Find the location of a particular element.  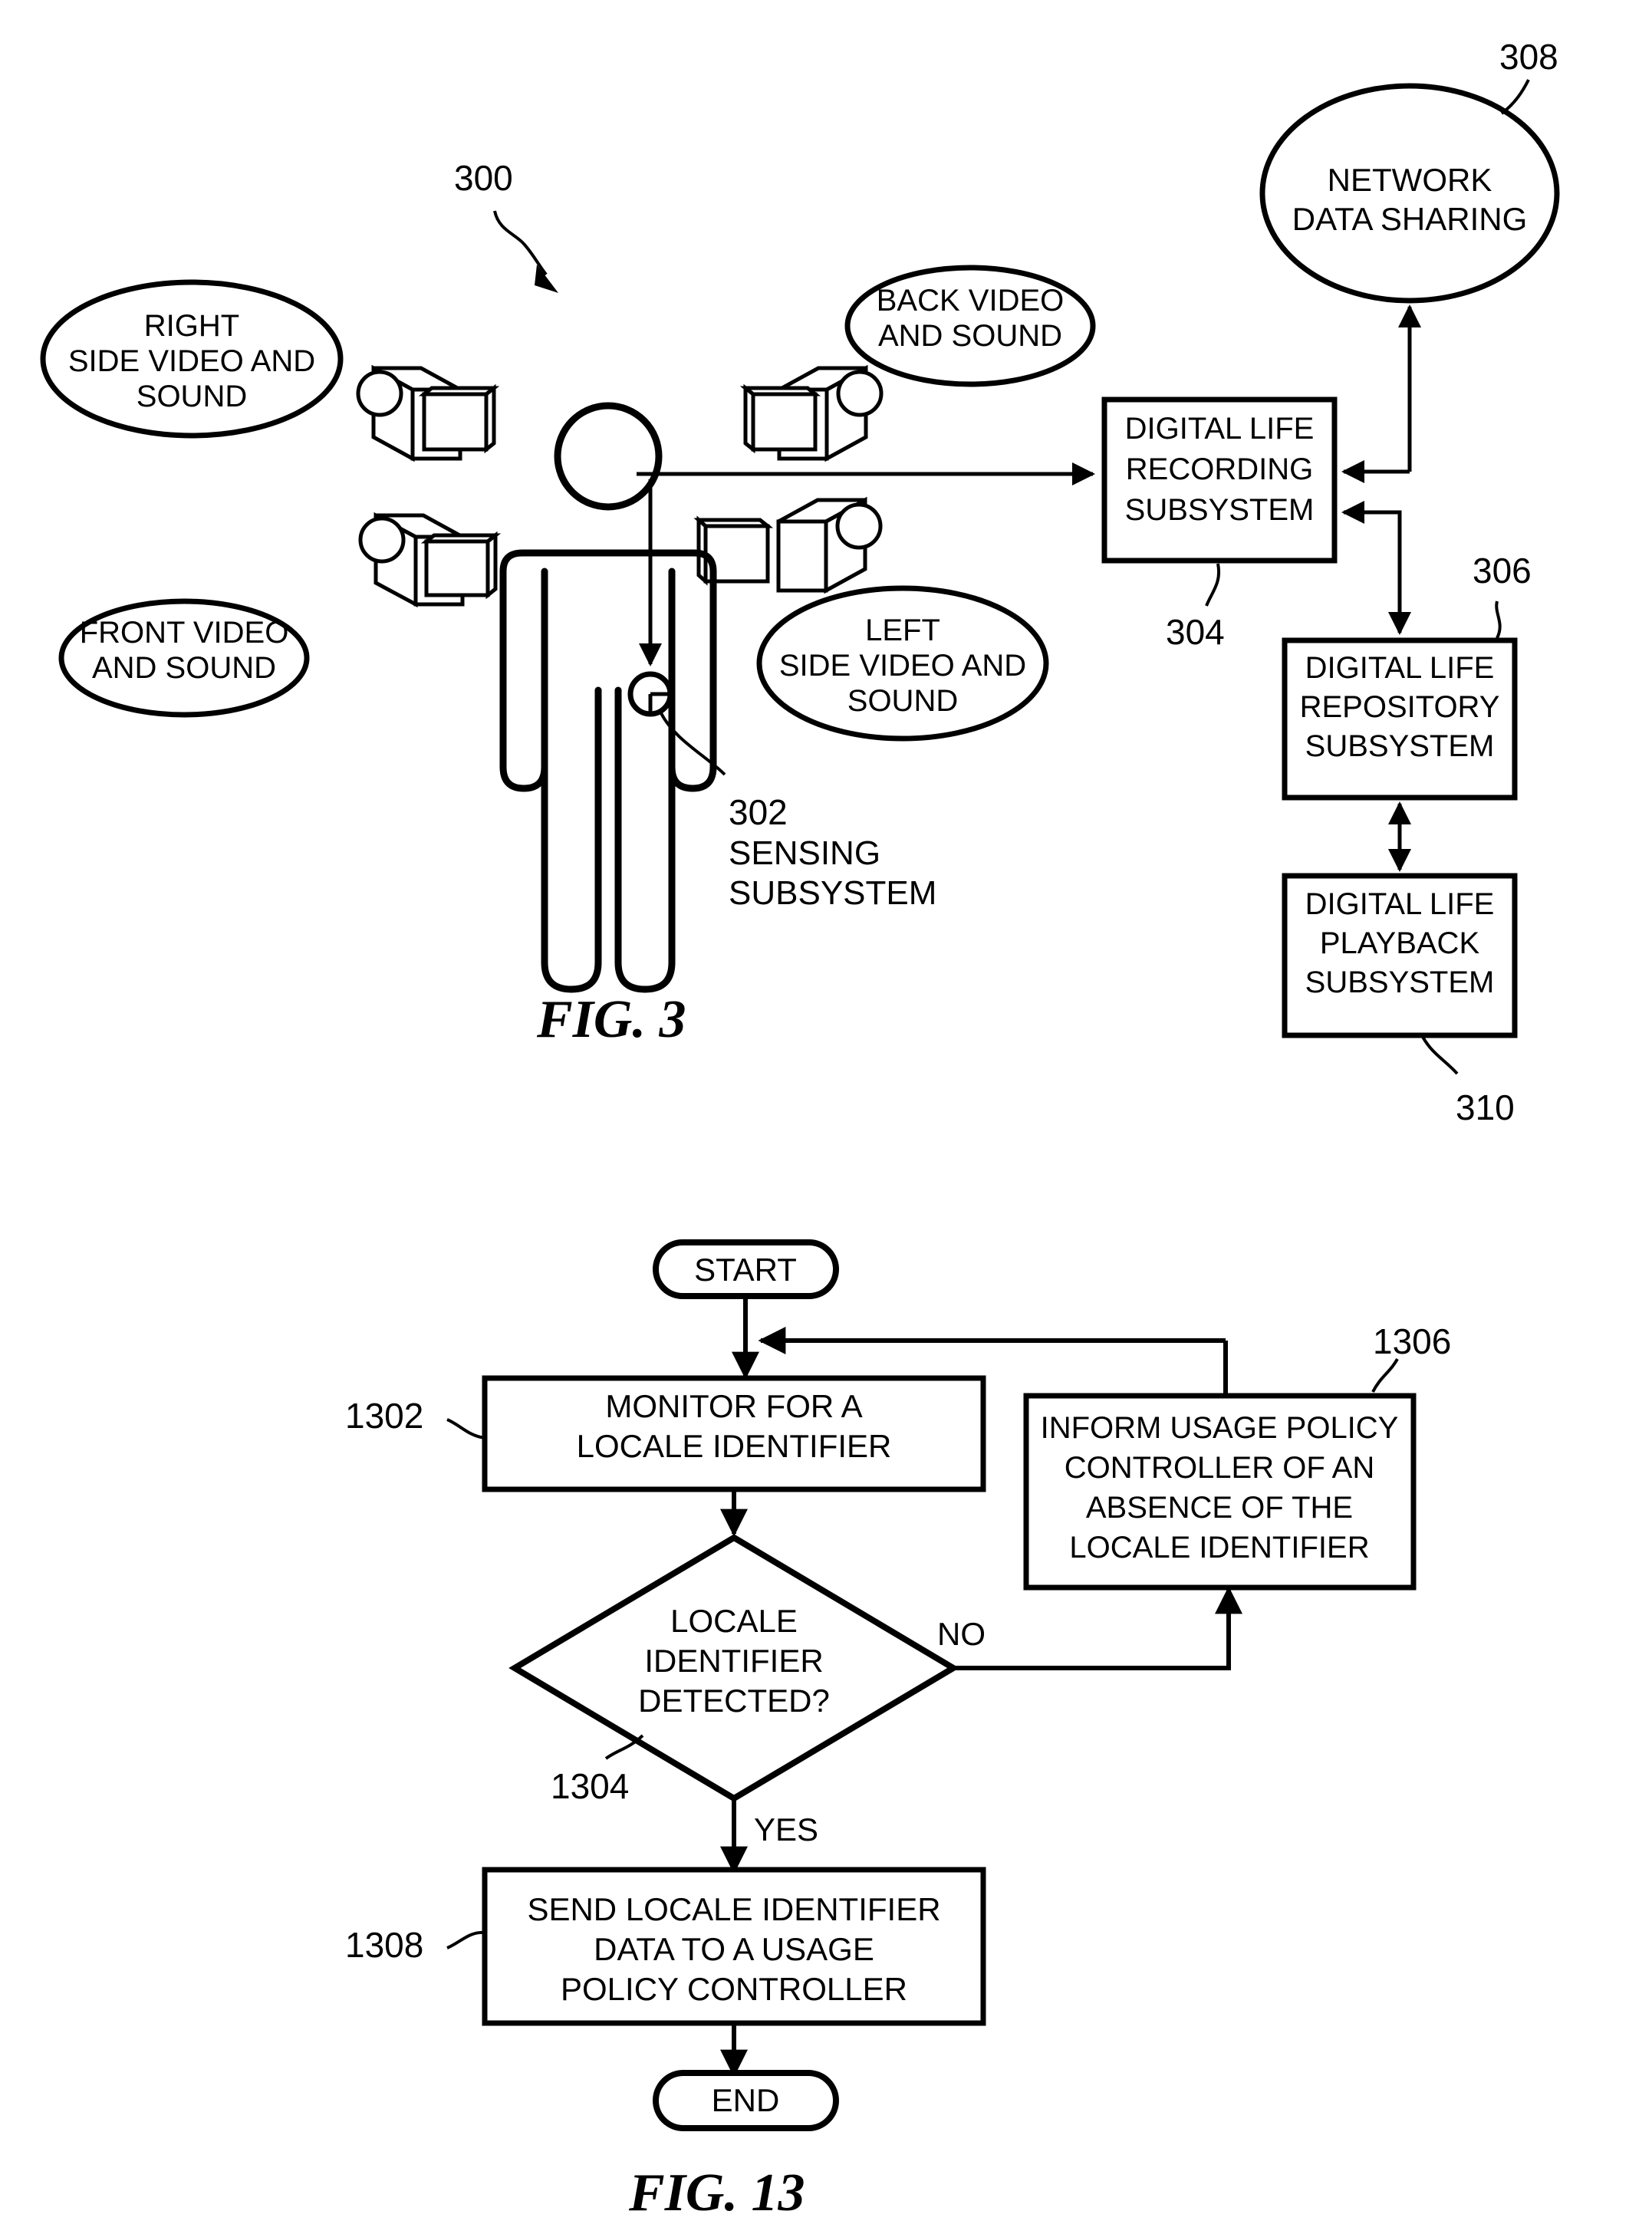

node-right-video-sound-line2: SIDE VIDEO AND is located at coordinates (191, 361).